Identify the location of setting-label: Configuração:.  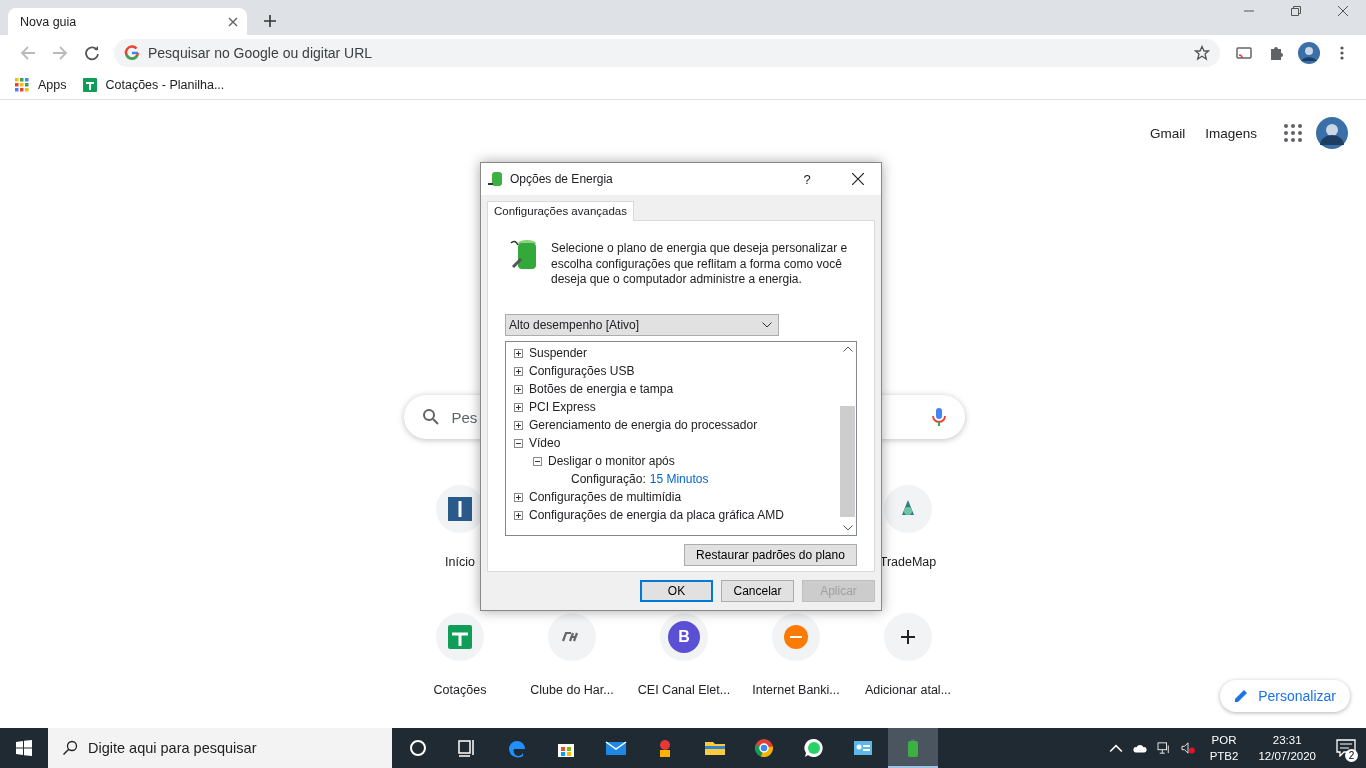
(608, 479).